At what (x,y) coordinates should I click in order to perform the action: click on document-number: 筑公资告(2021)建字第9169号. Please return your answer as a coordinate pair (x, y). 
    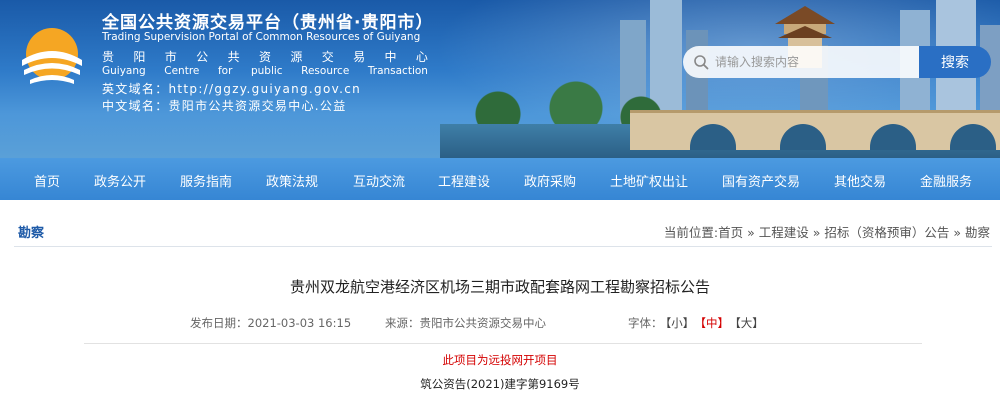
    Looking at the image, I should click on (500, 384).